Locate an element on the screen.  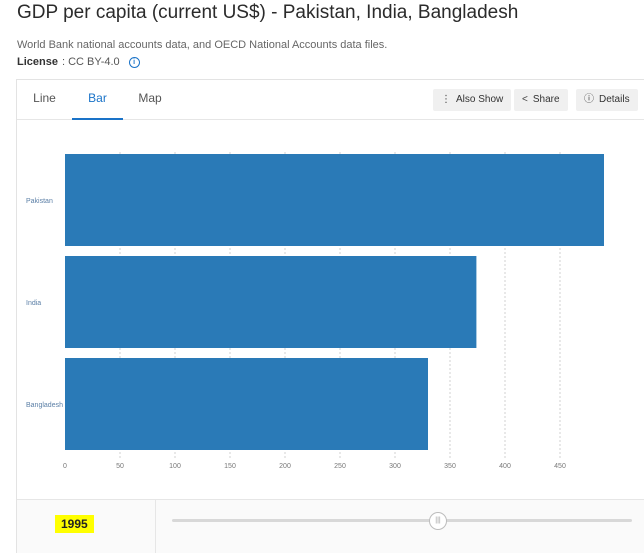
x-tick-label: 450 is located at coordinates (560, 466).